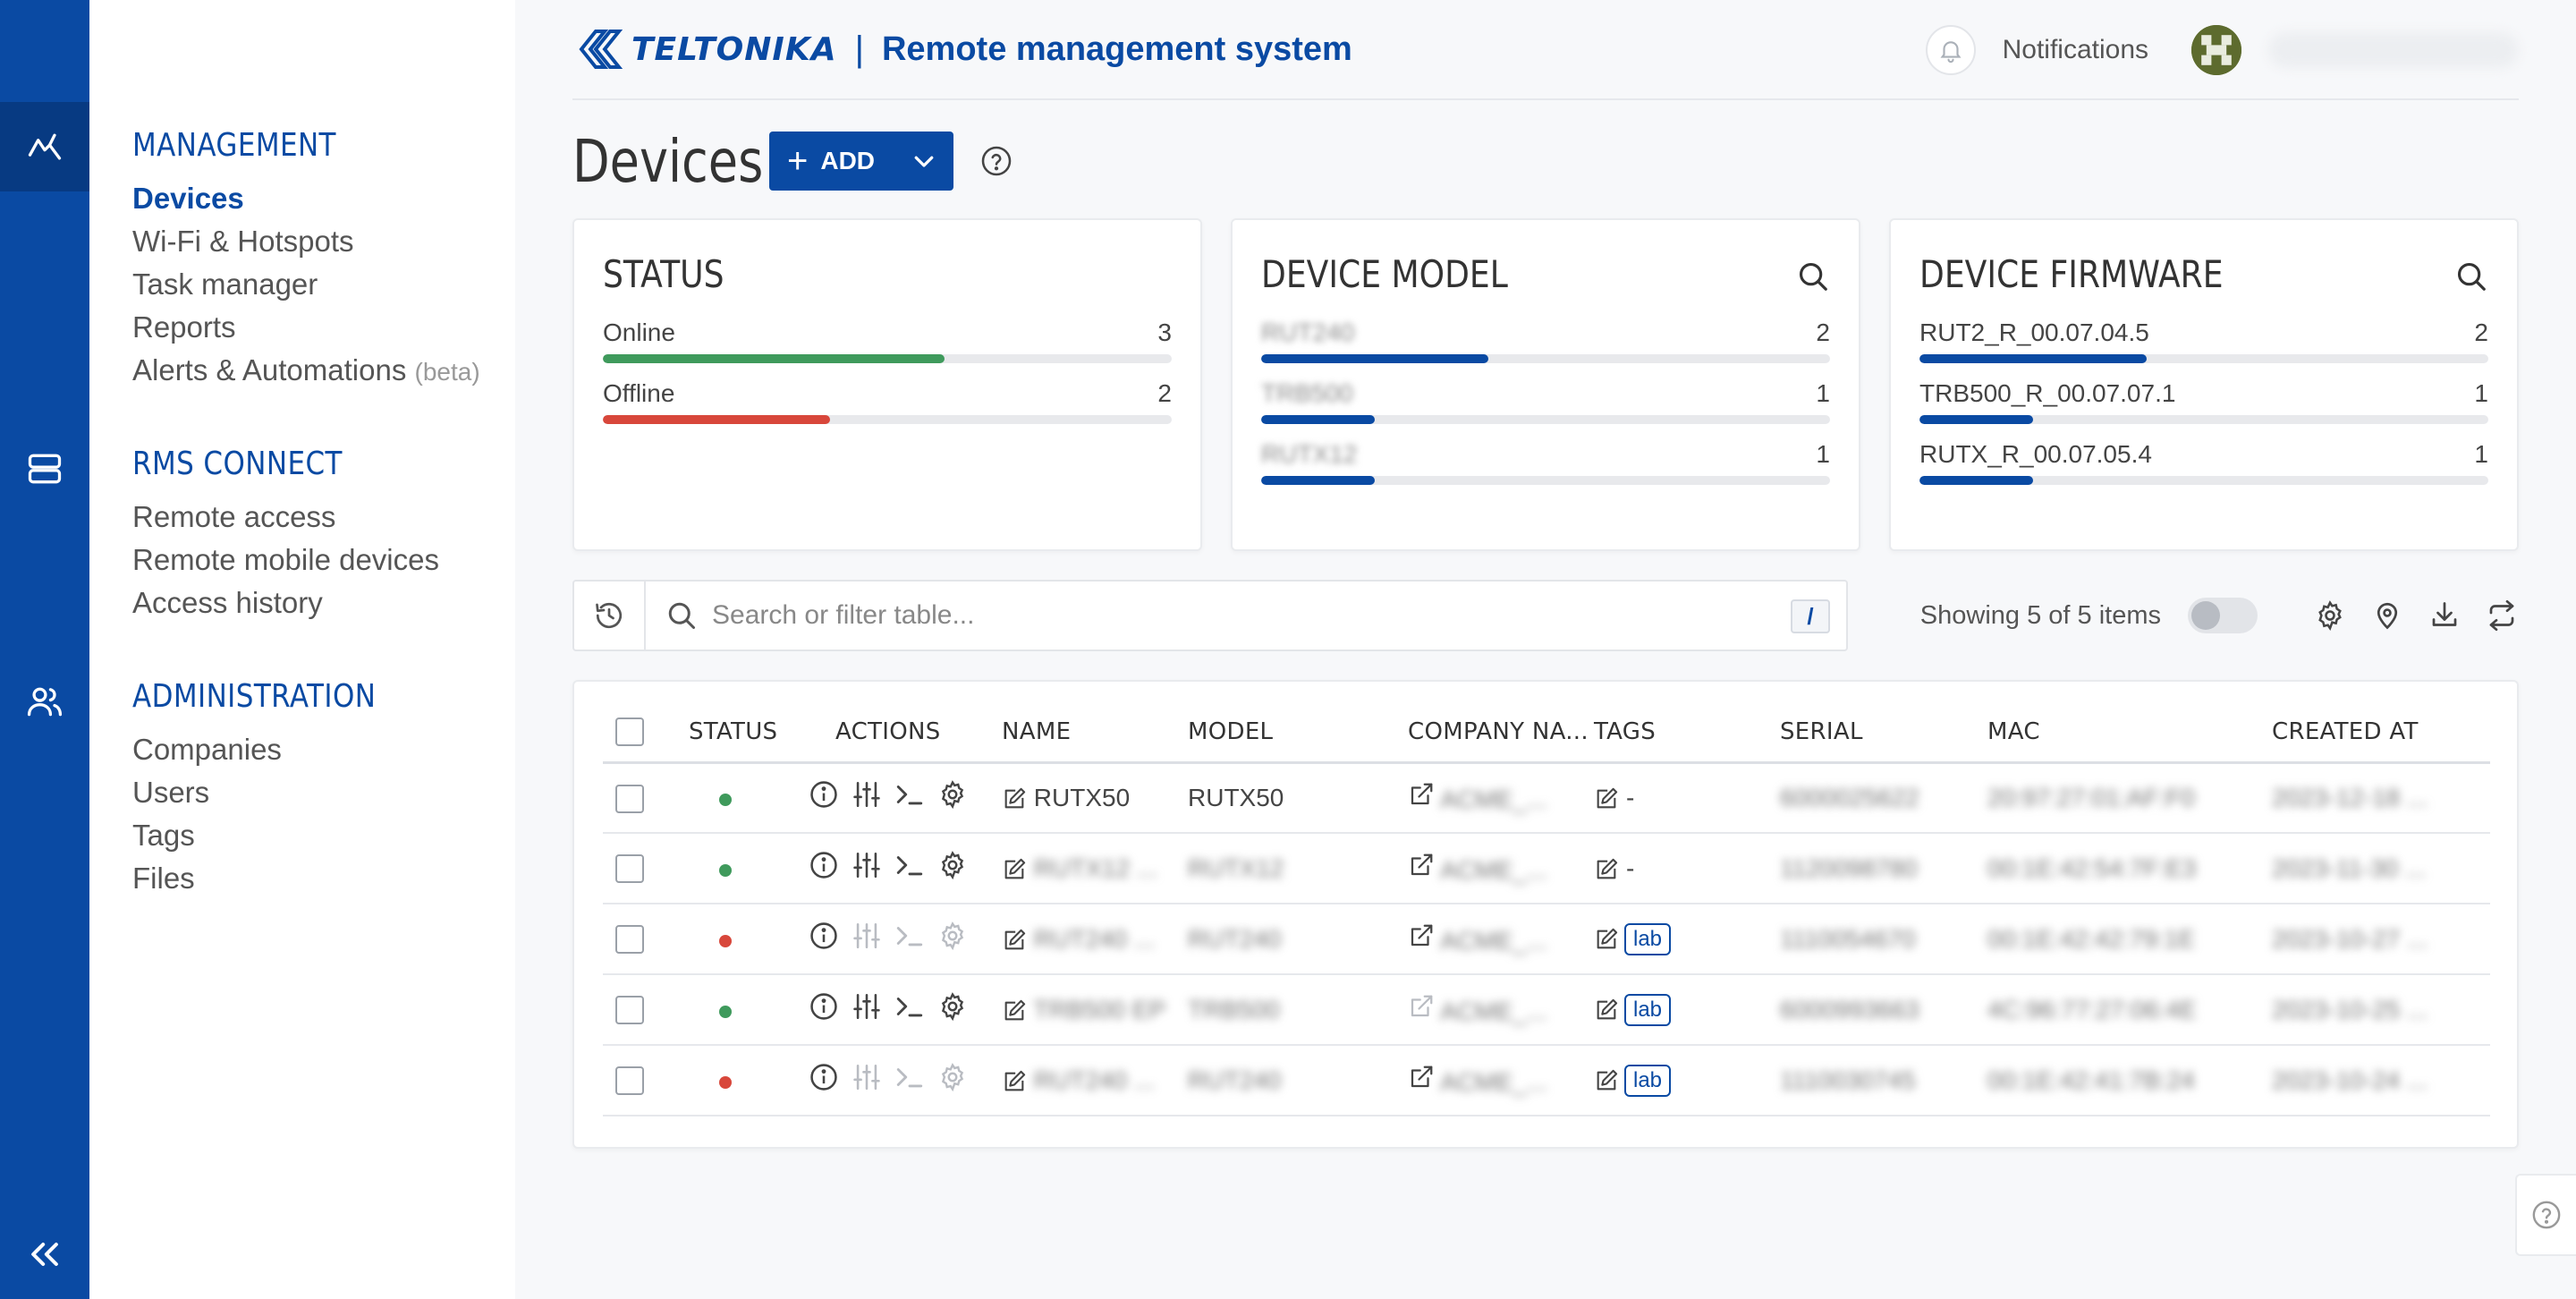 The width and height of the screenshot is (2576, 1299). What do you see at coordinates (207, 835) in the screenshot?
I see `menu-item-tags: Tags` at bounding box center [207, 835].